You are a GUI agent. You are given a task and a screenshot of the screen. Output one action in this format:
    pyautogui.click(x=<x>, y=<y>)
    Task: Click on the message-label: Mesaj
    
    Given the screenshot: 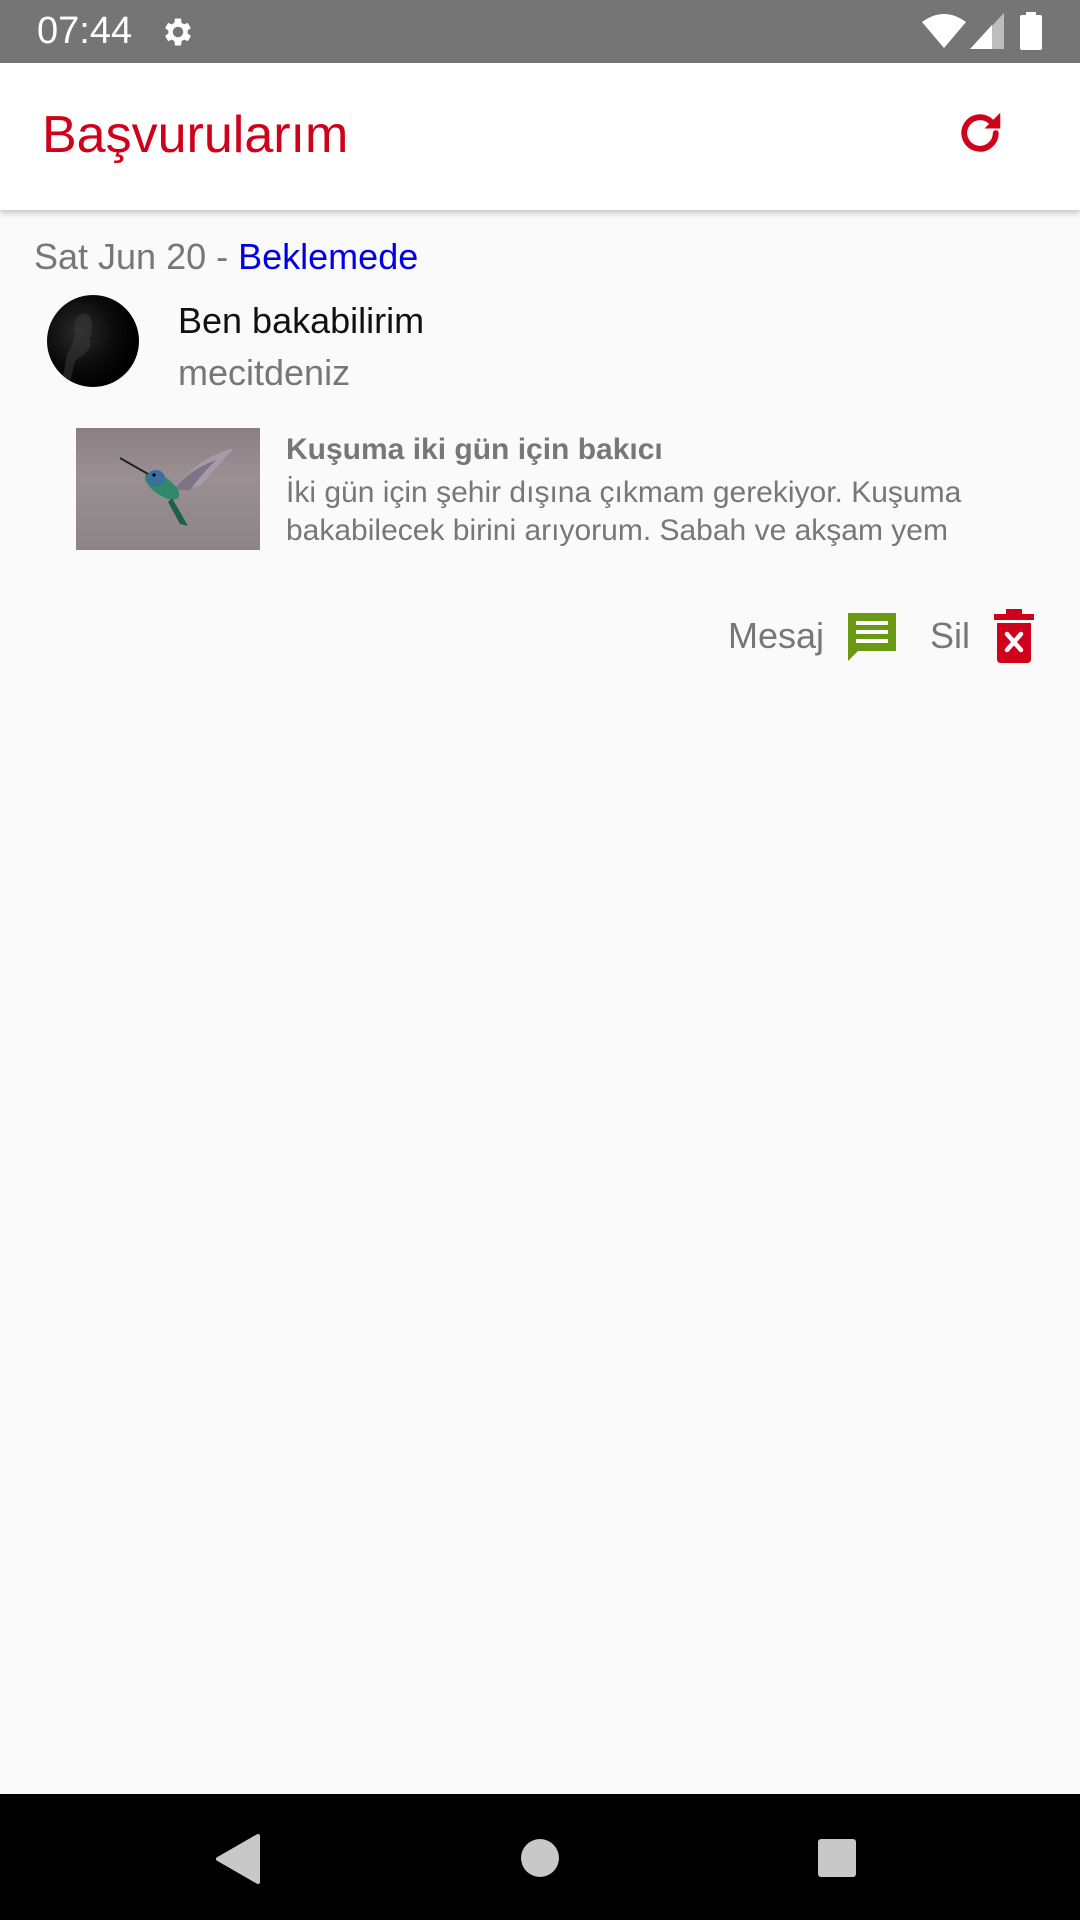 What is the action you would take?
    pyautogui.click(x=776, y=636)
    